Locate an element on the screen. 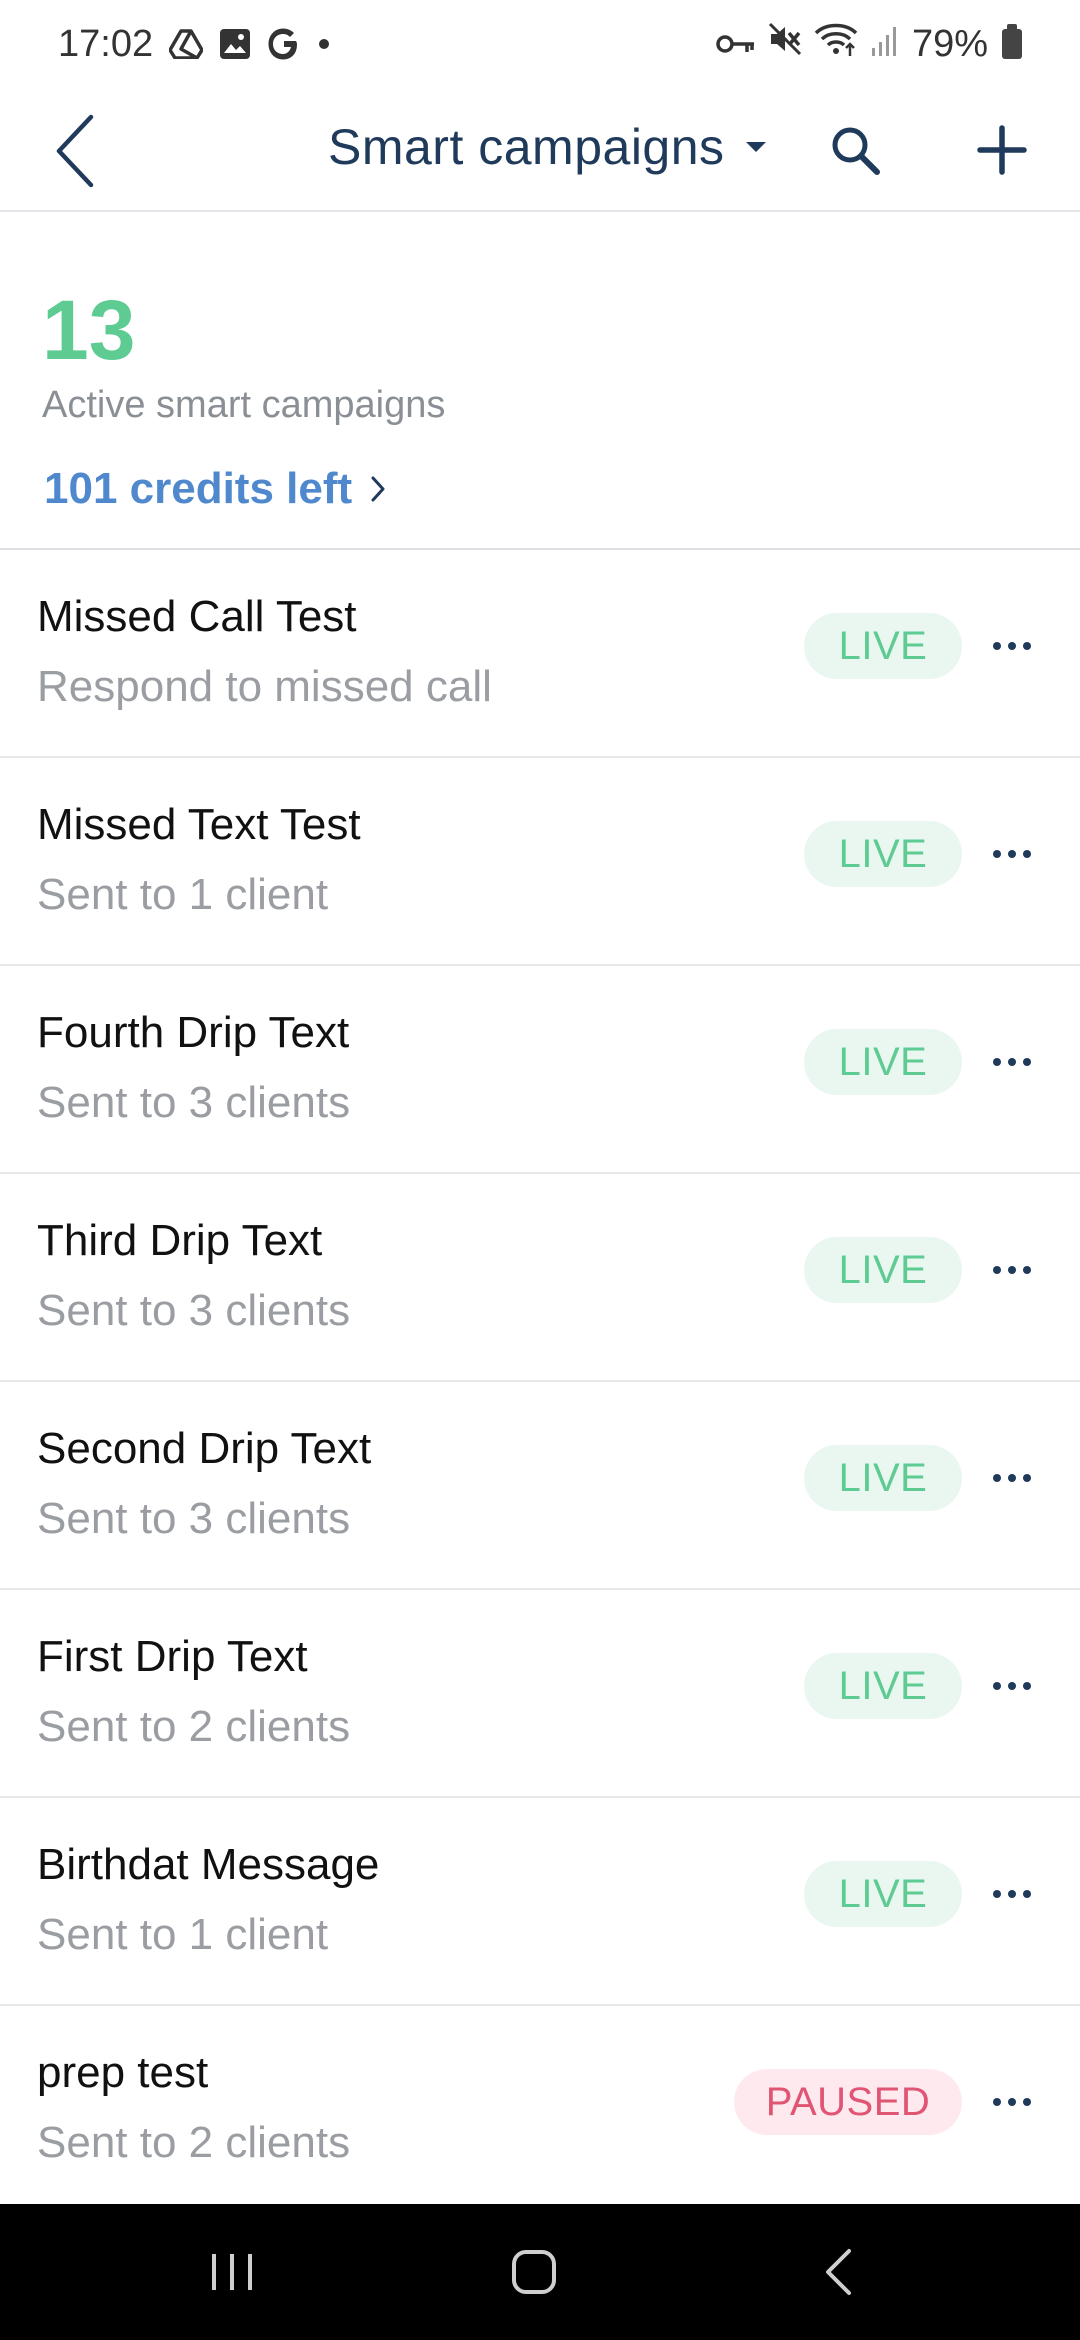  campaign-title: Fourth Drip Text is located at coordinates (193, 1032).